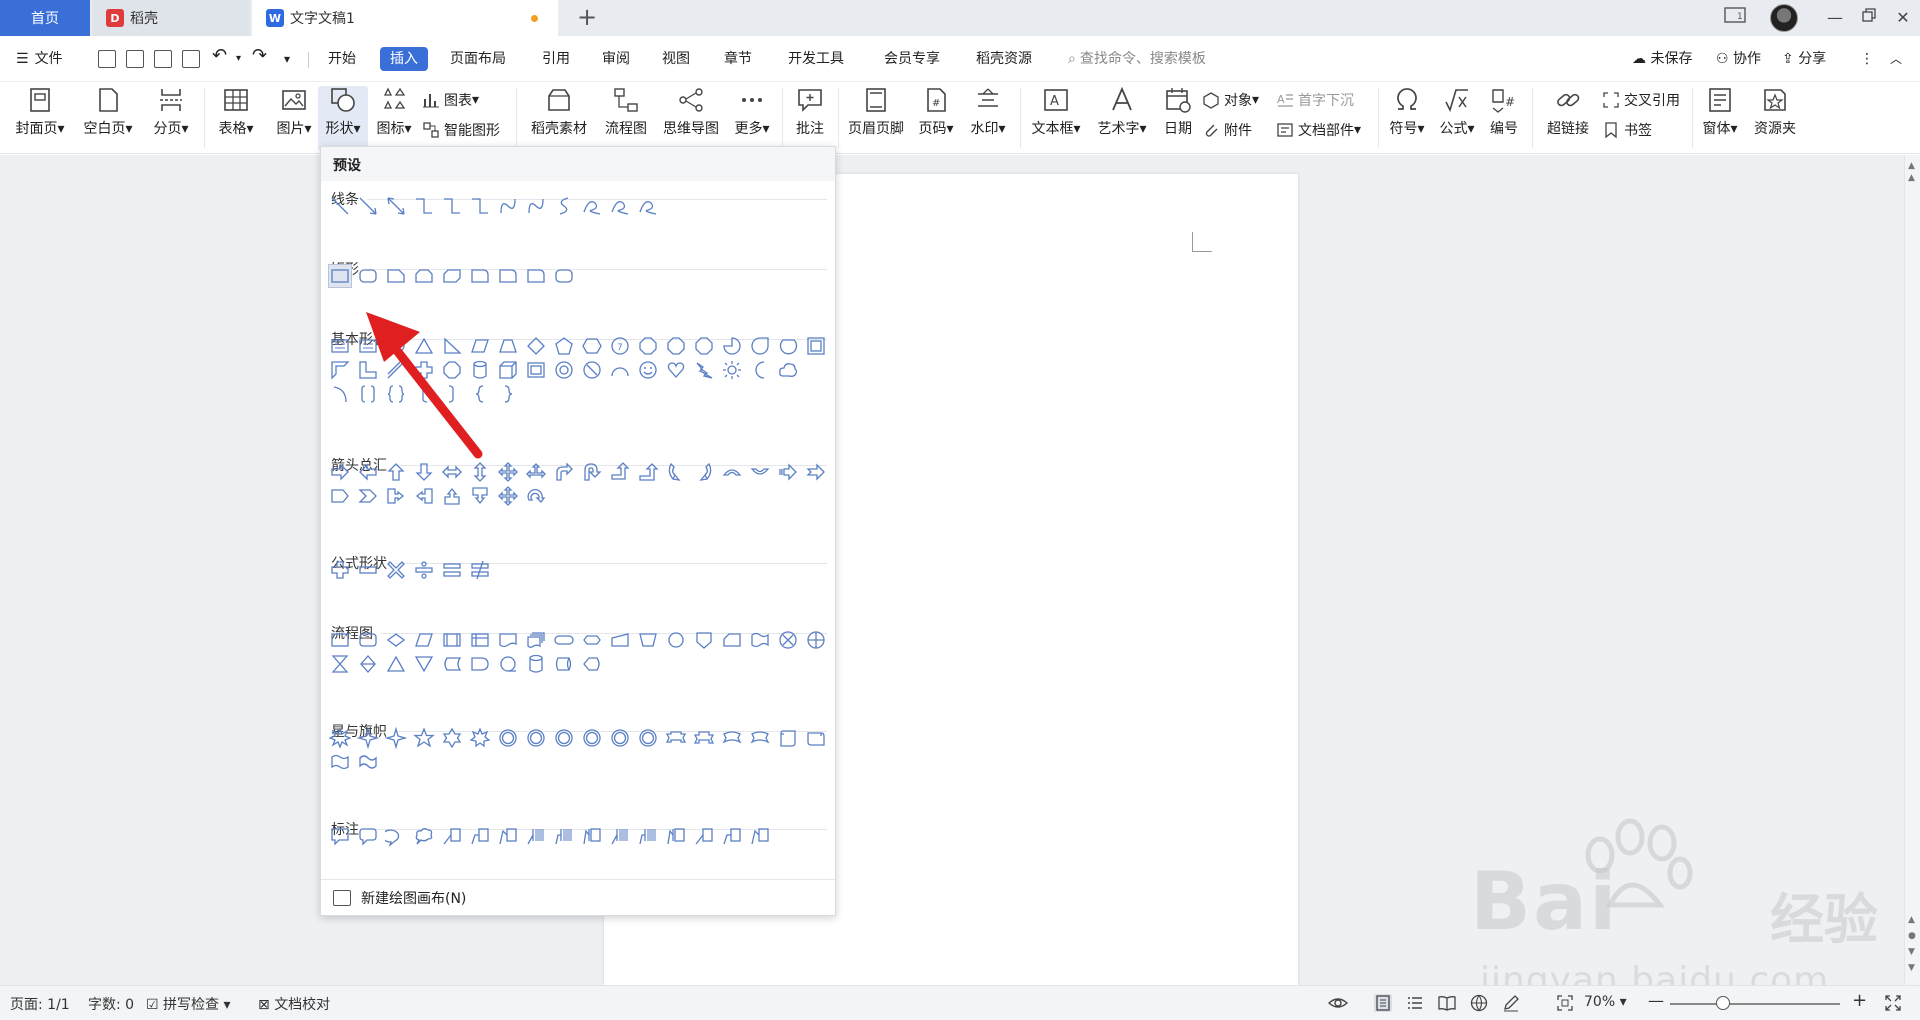 The image size is (1920, 1020). Describe the element at coordinates (1755, 1004) in the screenshot. I see `zoom-slider-track` at that location.